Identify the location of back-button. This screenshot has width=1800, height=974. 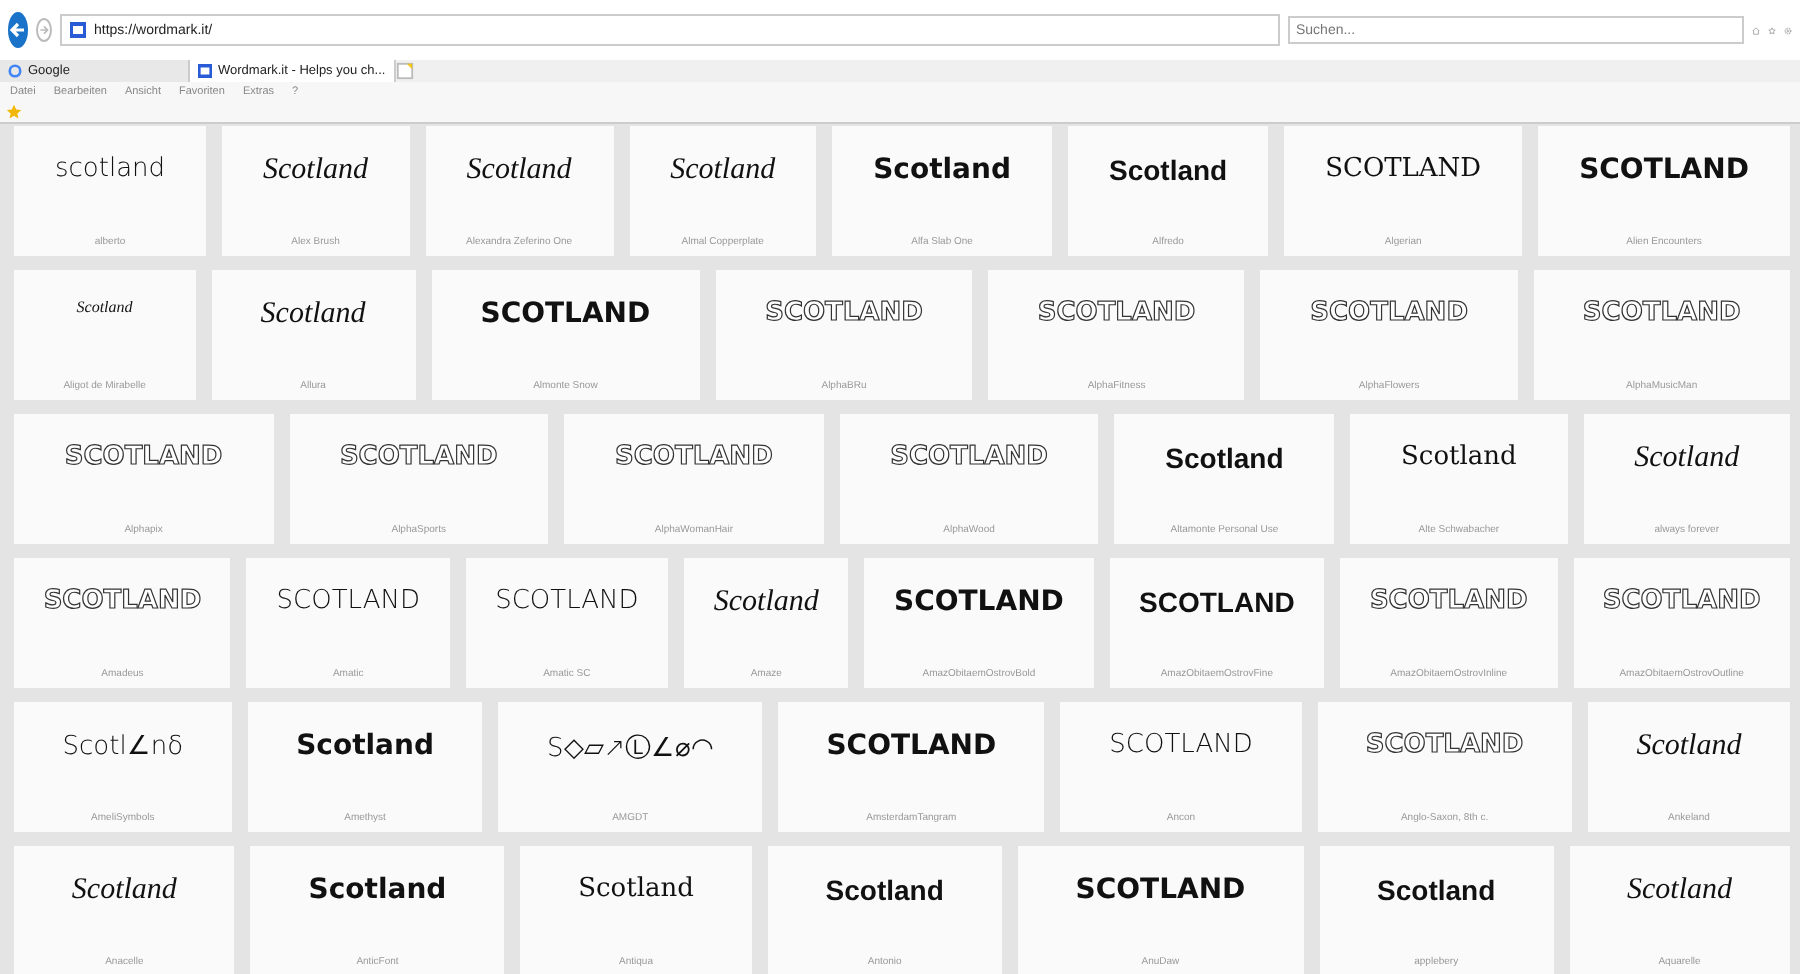
(18, 30).